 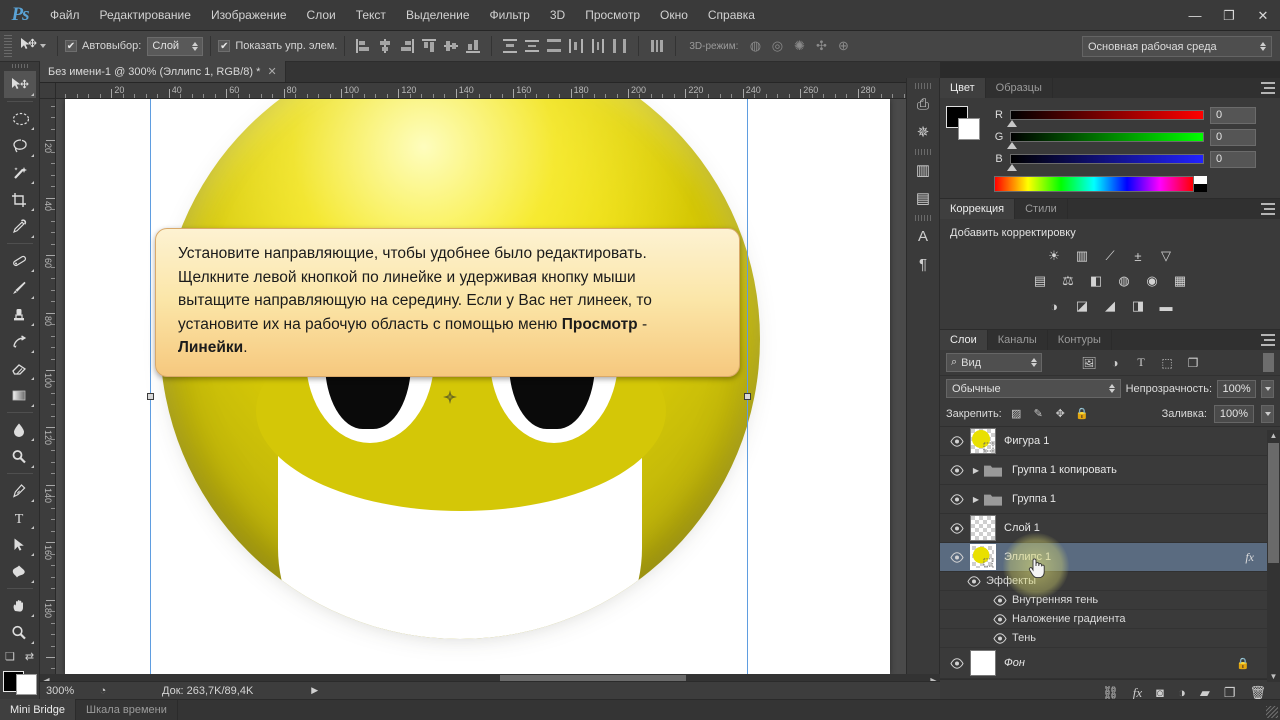 I want to click on type-tool: T, so click(x=20, y=517).